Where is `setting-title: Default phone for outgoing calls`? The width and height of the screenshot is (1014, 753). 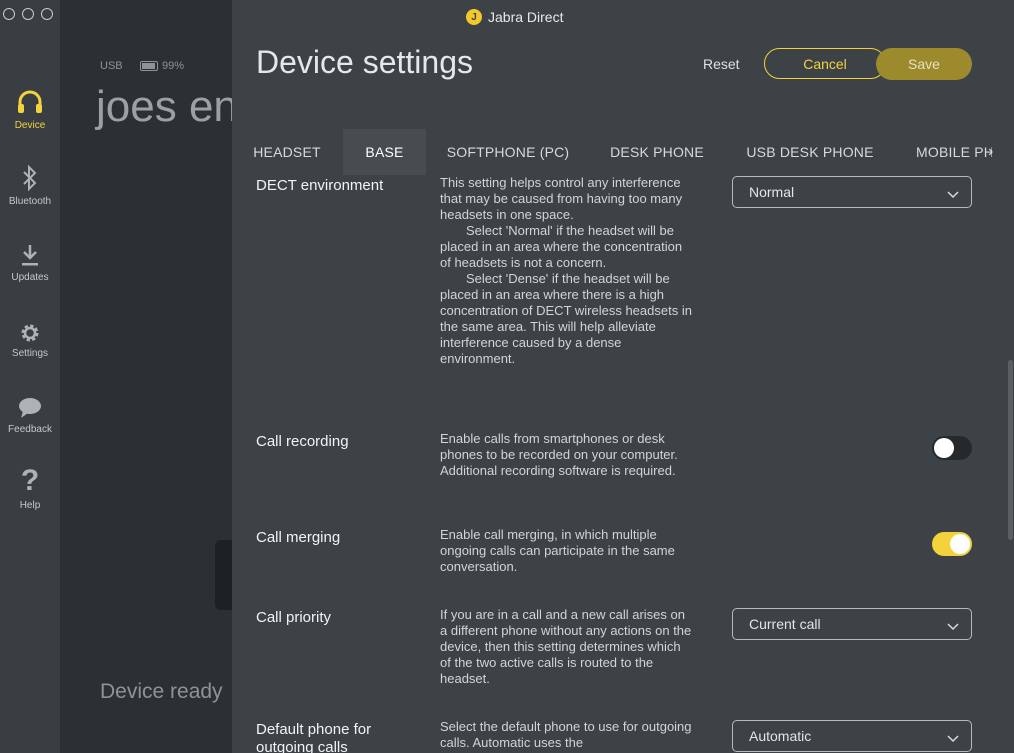 setting-title: Default phone for outgoing calls is located at coordinates (314, 737).